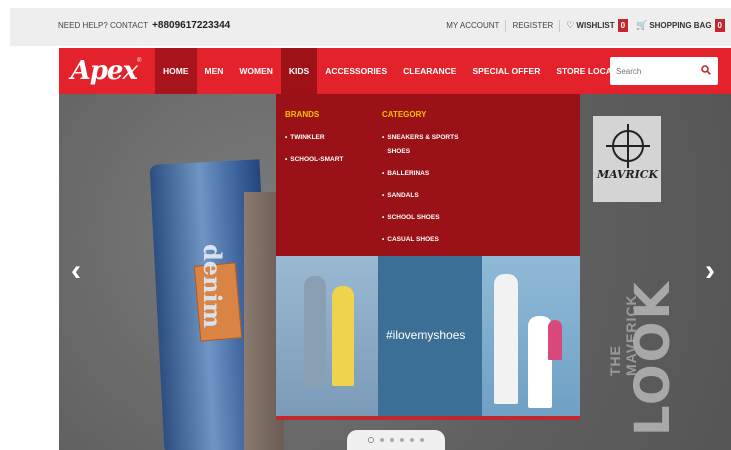 The width and height of the screenshot is (731, 450). I want to click on maverick-look-text: THE MAVERICK LOOK, so click(644, 326).